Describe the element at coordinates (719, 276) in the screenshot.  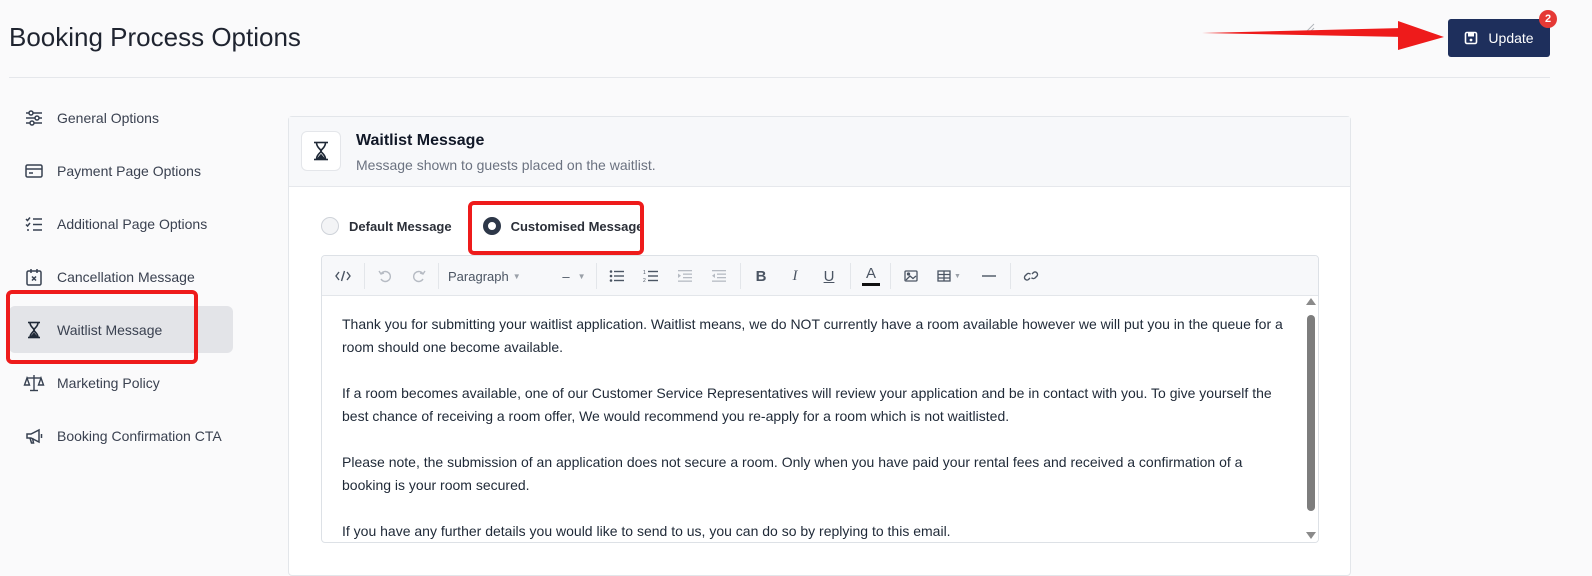
I see `outdent-icon` at that location.